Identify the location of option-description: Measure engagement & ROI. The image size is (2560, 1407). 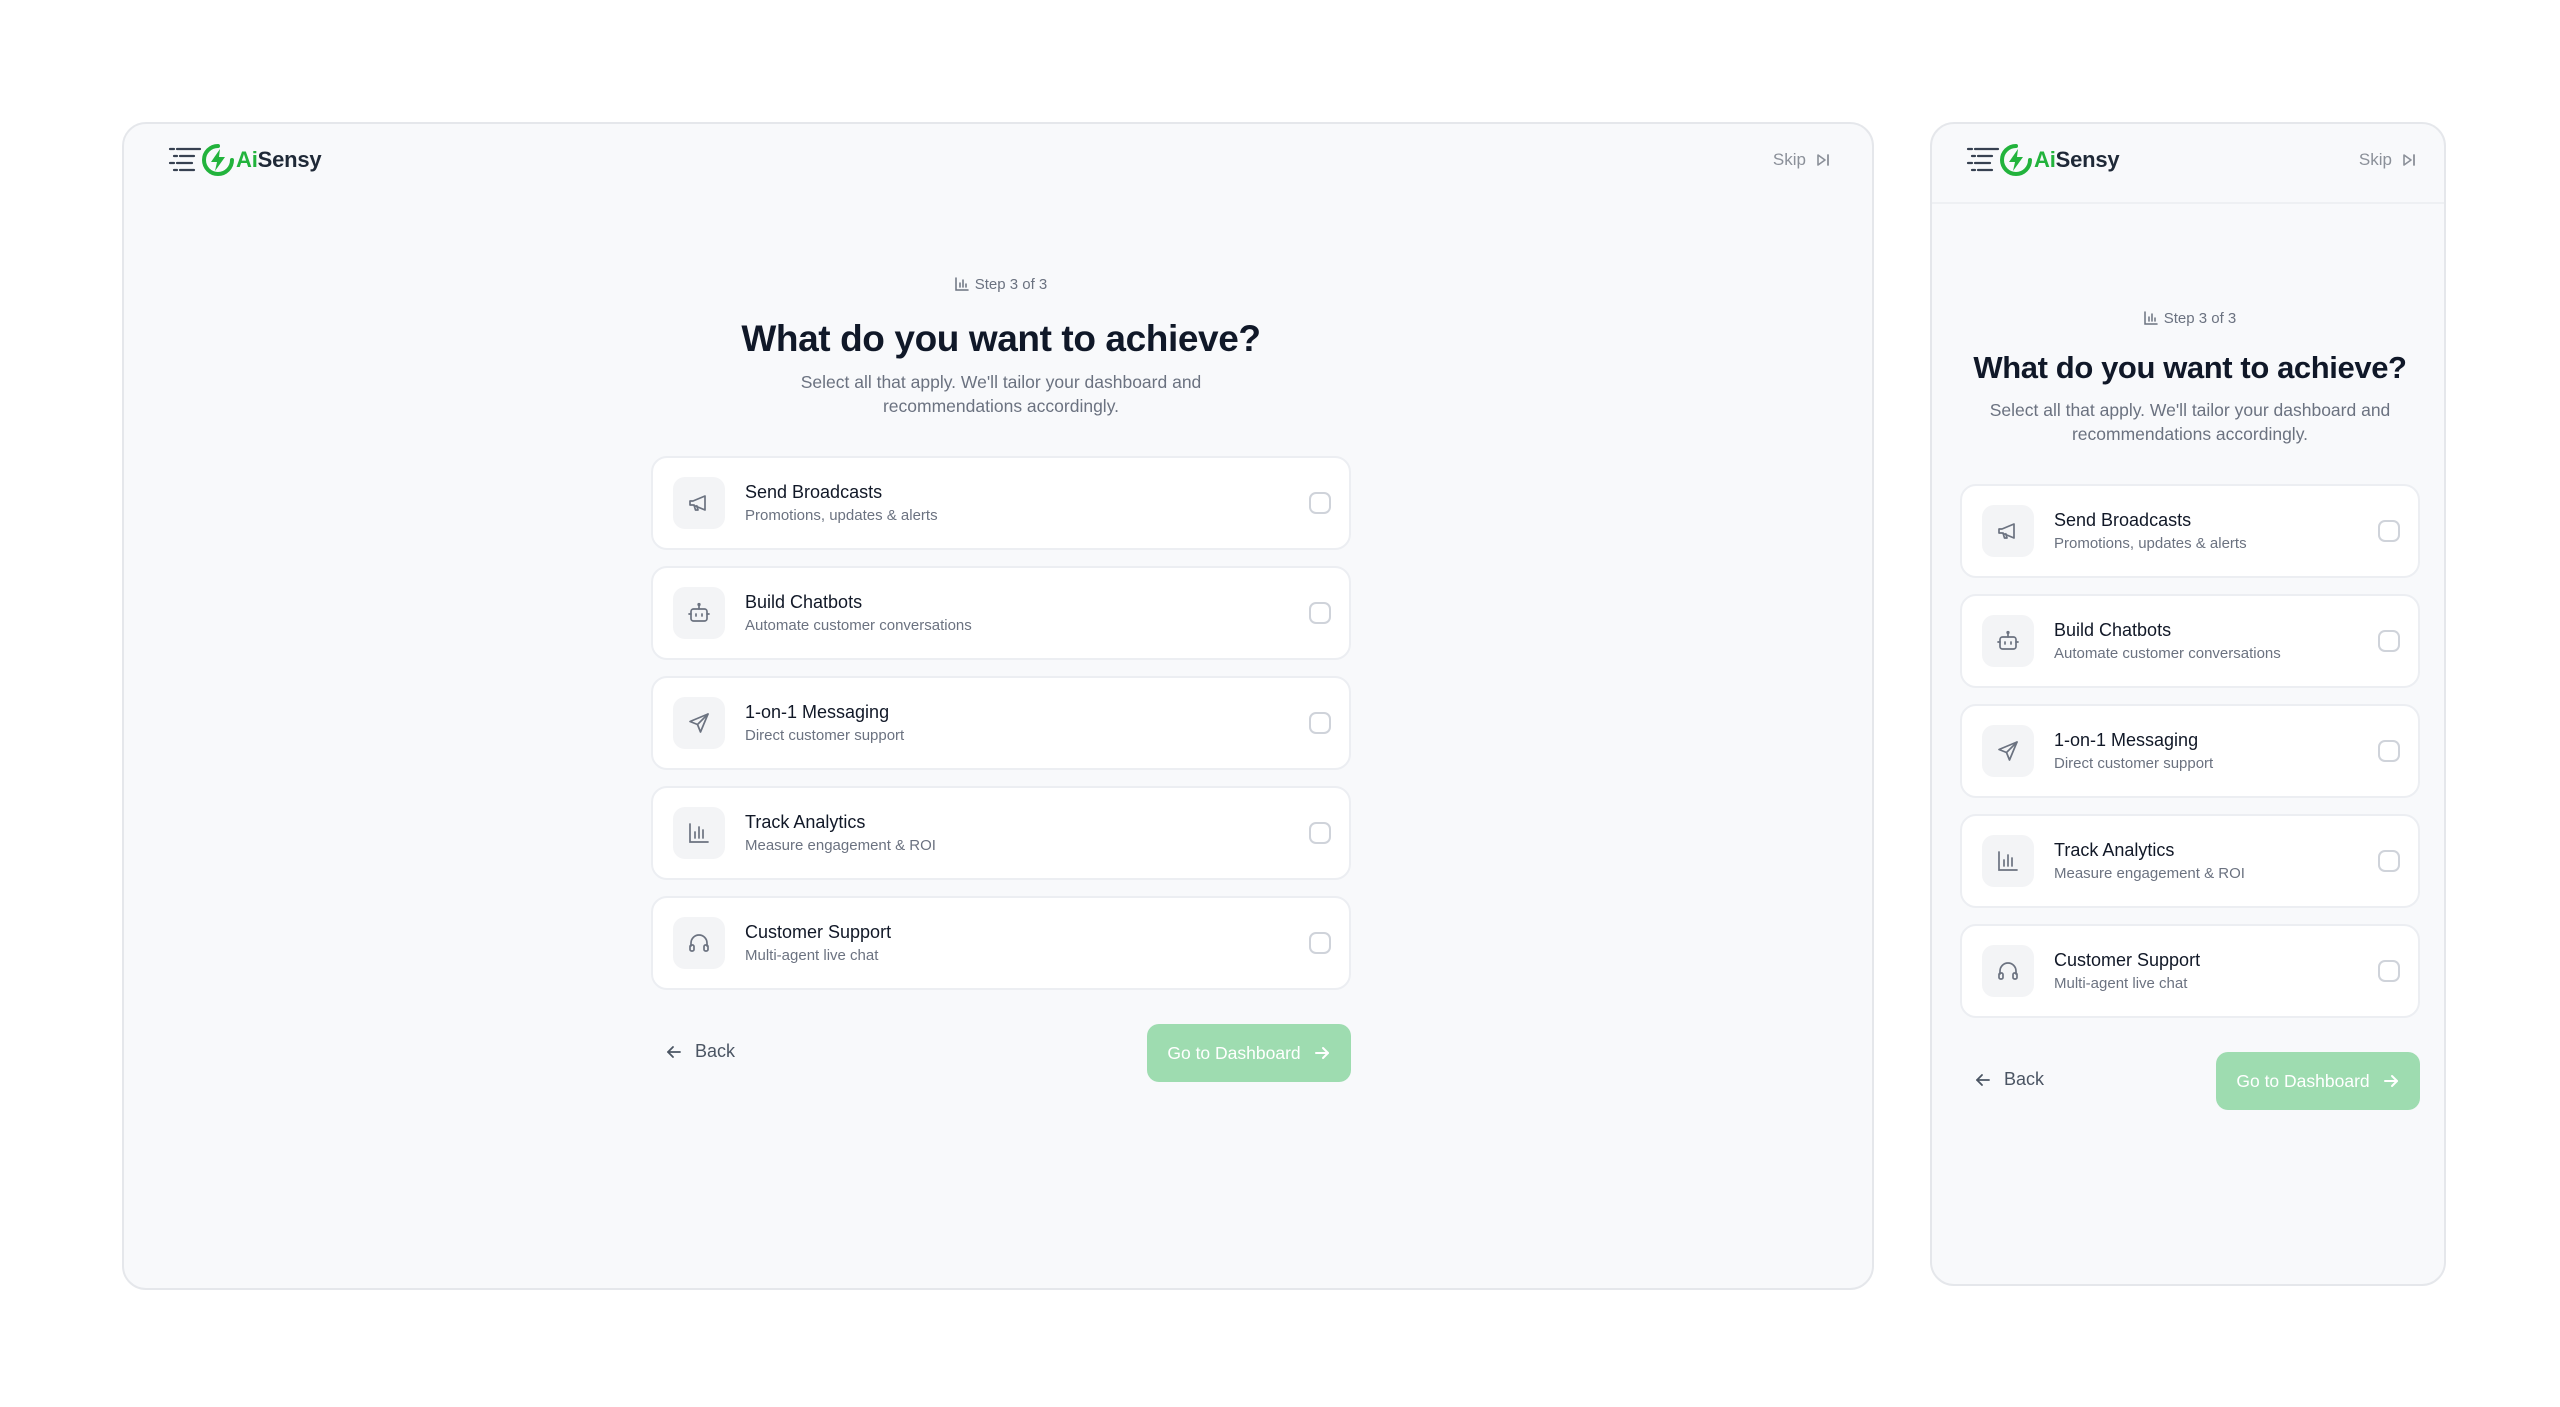
(840, 845).